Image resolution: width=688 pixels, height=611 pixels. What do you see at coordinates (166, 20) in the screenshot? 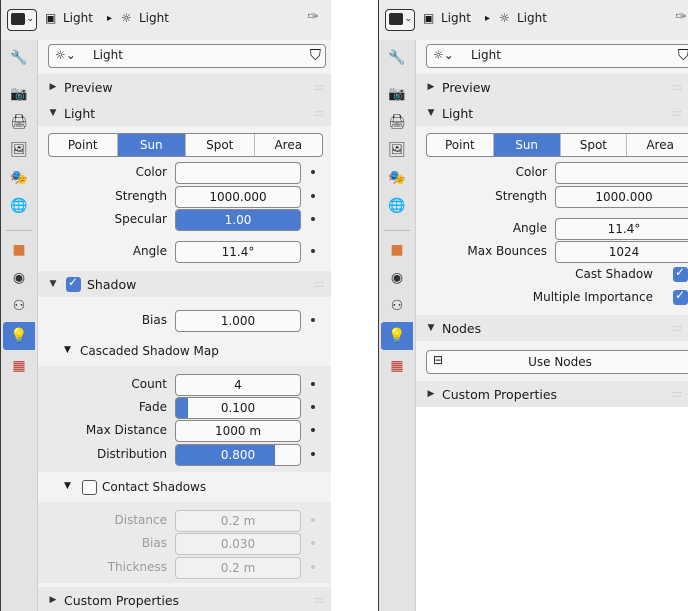
I see `header-bar: ⌄ ▣ Light ▸ ☼ Light ✑` at bounding box center [166, 20].